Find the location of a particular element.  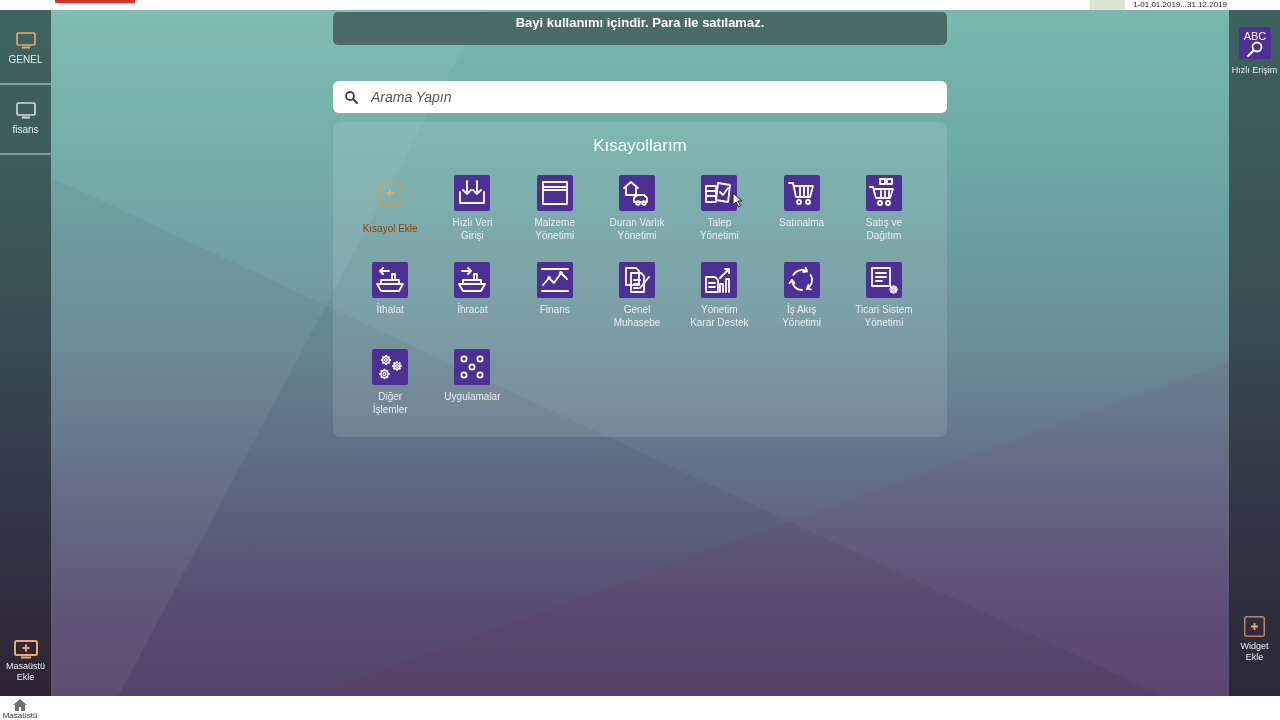

desktop-tab: fisans is located at coordinates (25, 120).